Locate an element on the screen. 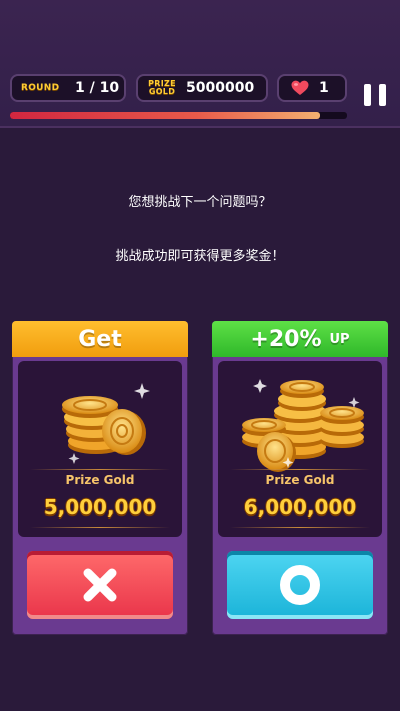 The image size is (400, 711). o-icon is located at coordinates (300, 585).